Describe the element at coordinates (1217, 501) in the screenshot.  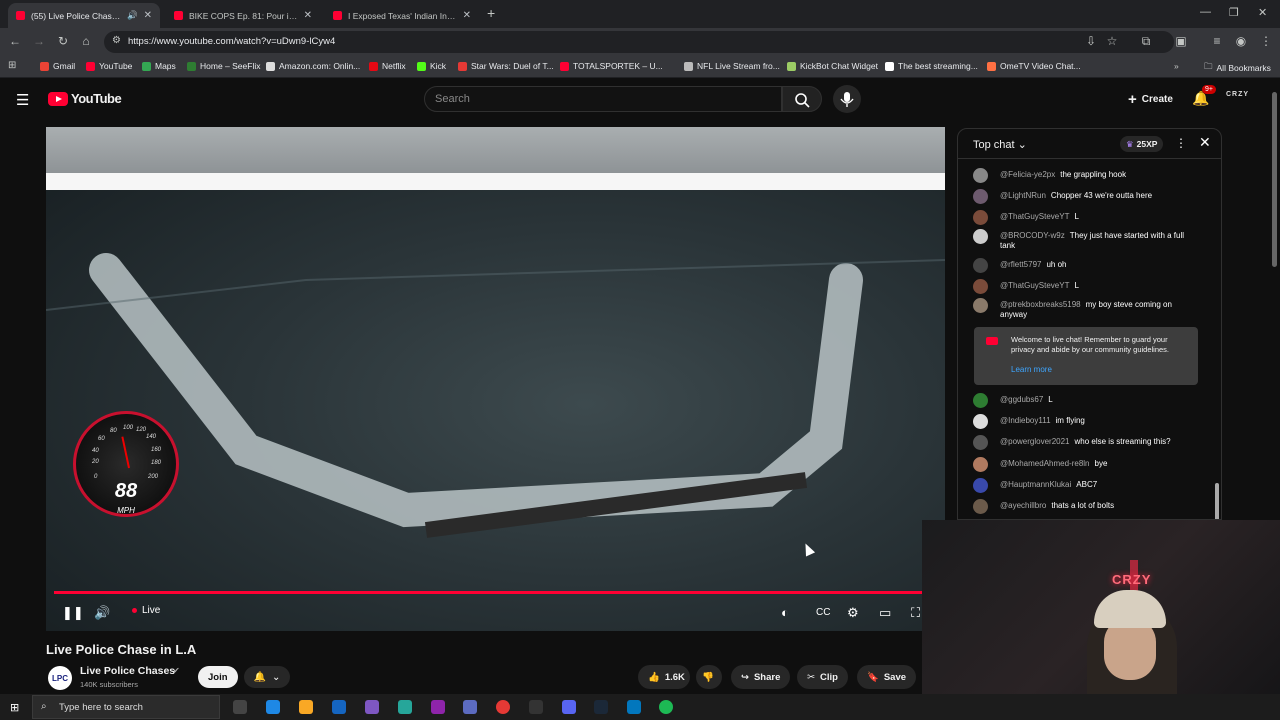
I see `chat-scrollbar` at that location.